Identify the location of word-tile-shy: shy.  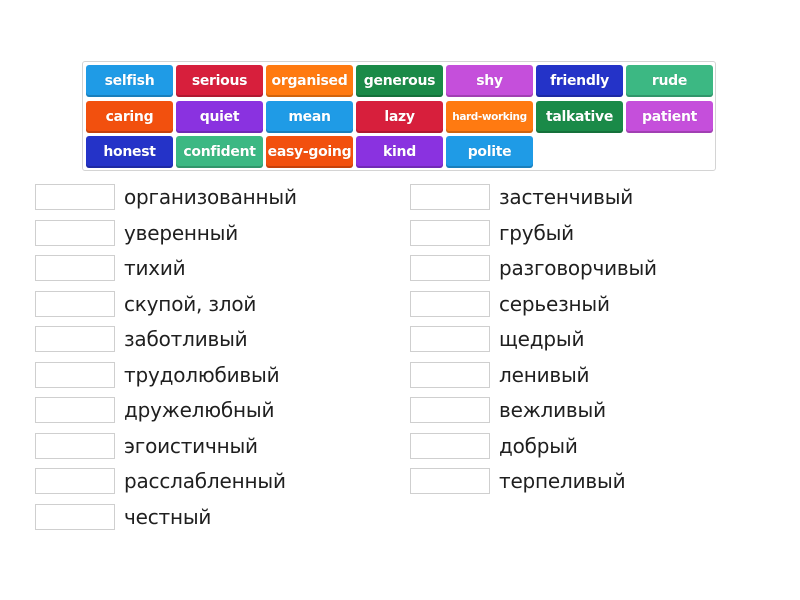
(489, 81).